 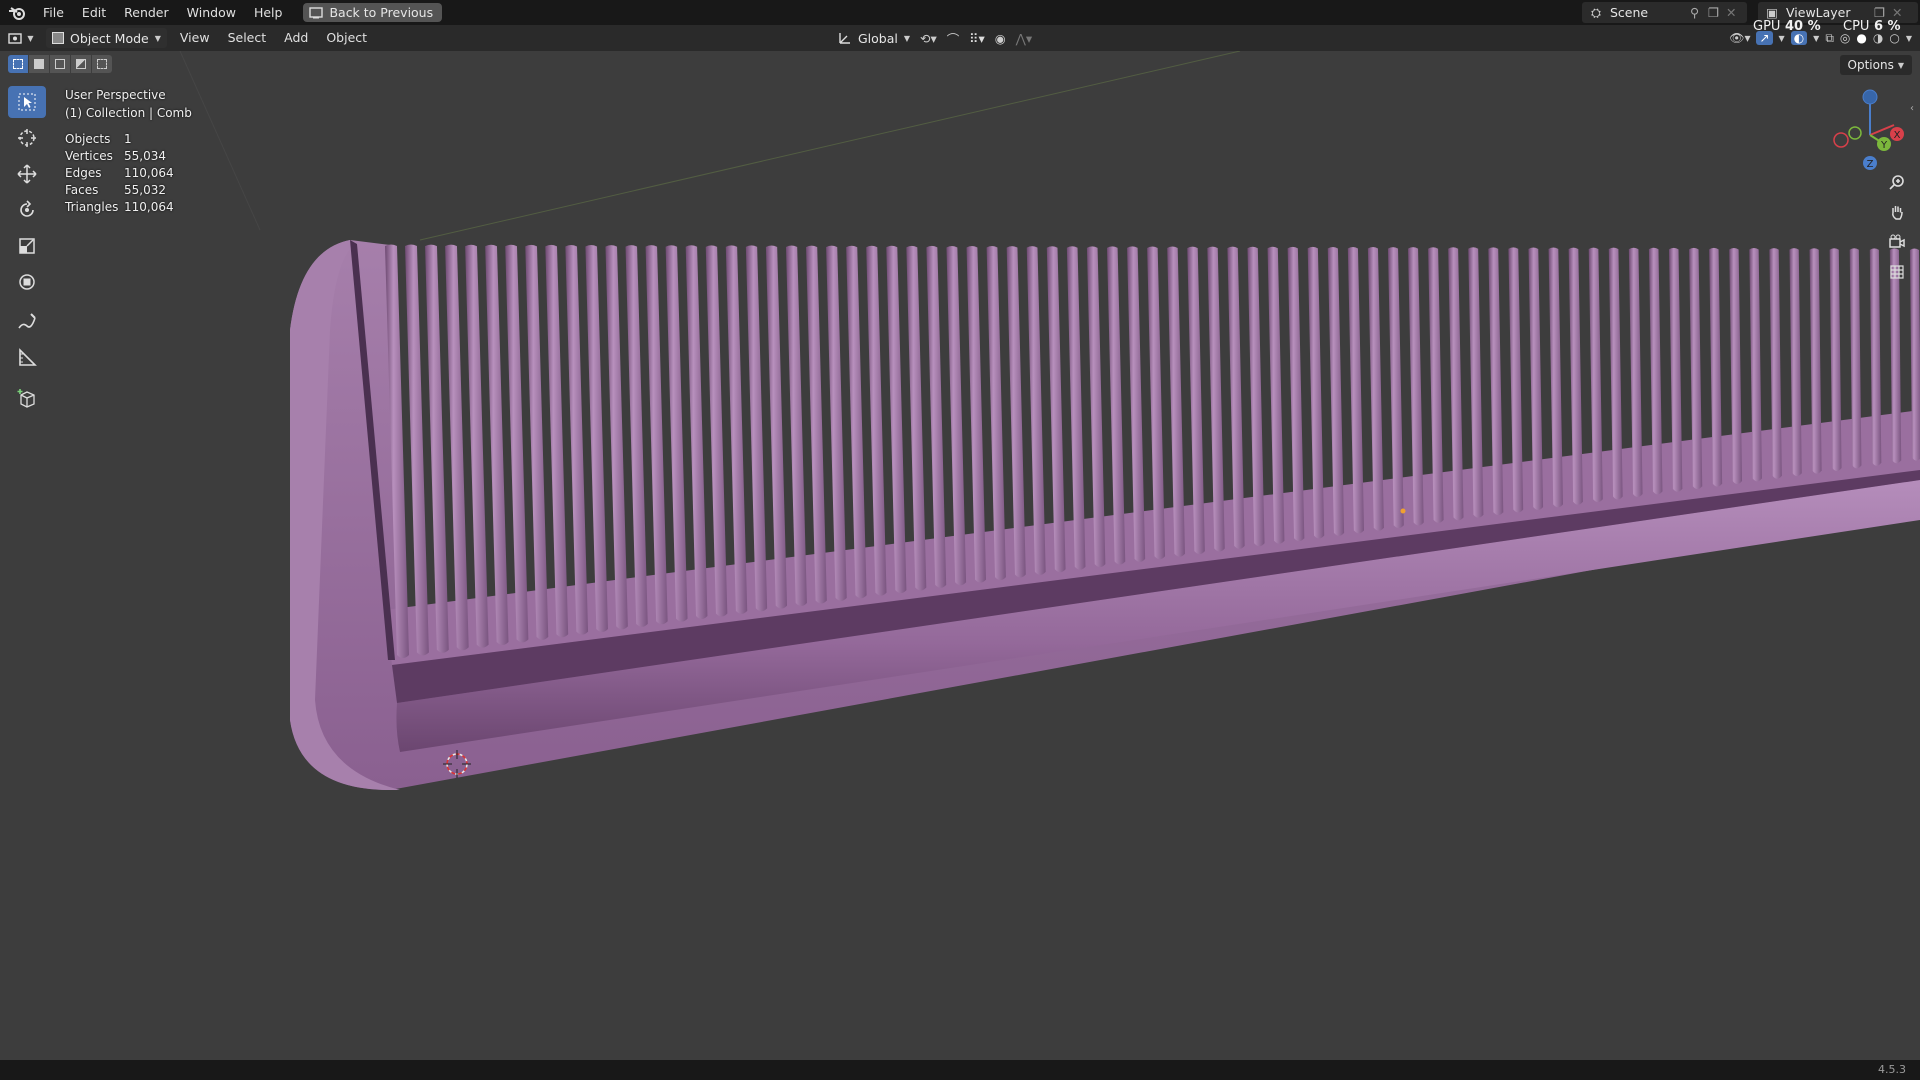 What do you see at coordinates (247, 38) in the screenshot?
I see `menu-select: Select` at bounding box center [247, 38].